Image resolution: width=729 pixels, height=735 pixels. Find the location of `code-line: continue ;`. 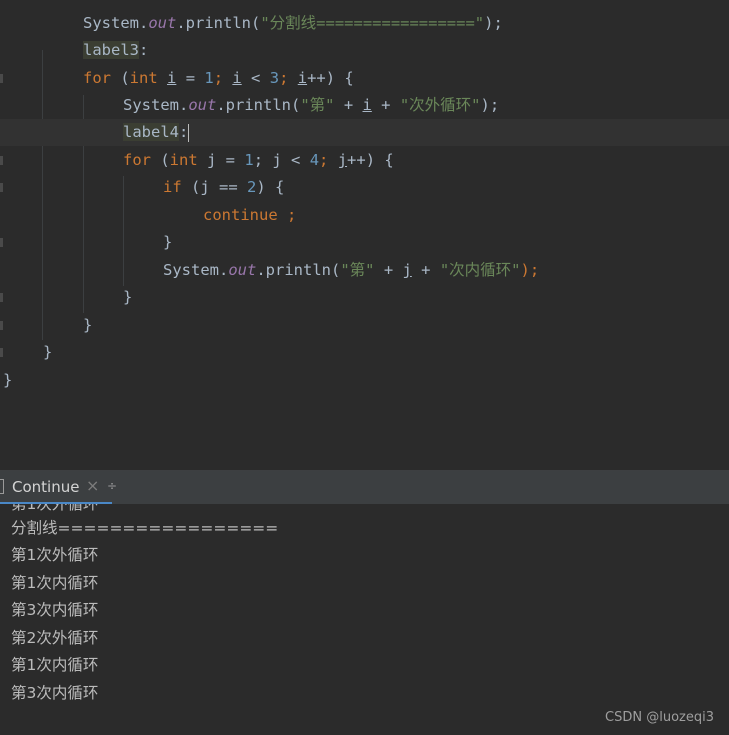

code-line: continue ; is located at coordinates (364, 215).